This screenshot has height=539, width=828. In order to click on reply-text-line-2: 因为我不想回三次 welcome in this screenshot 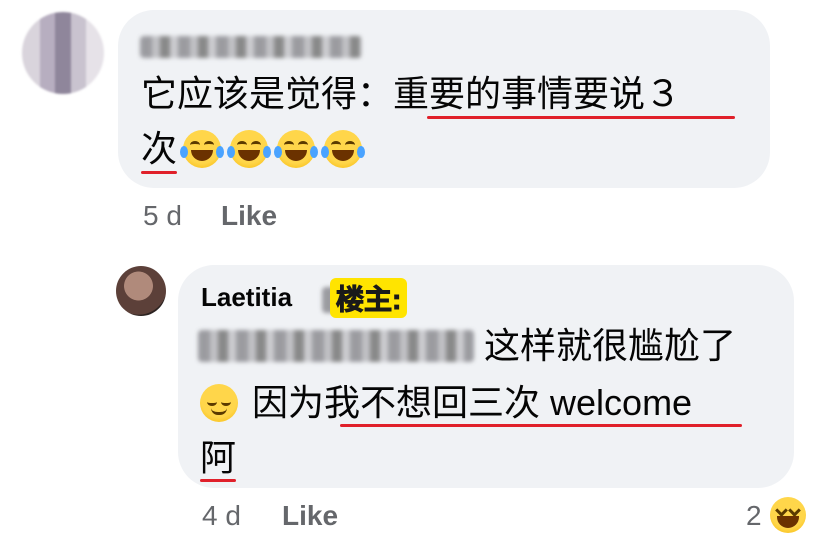, I will do `click(472, 403)`.